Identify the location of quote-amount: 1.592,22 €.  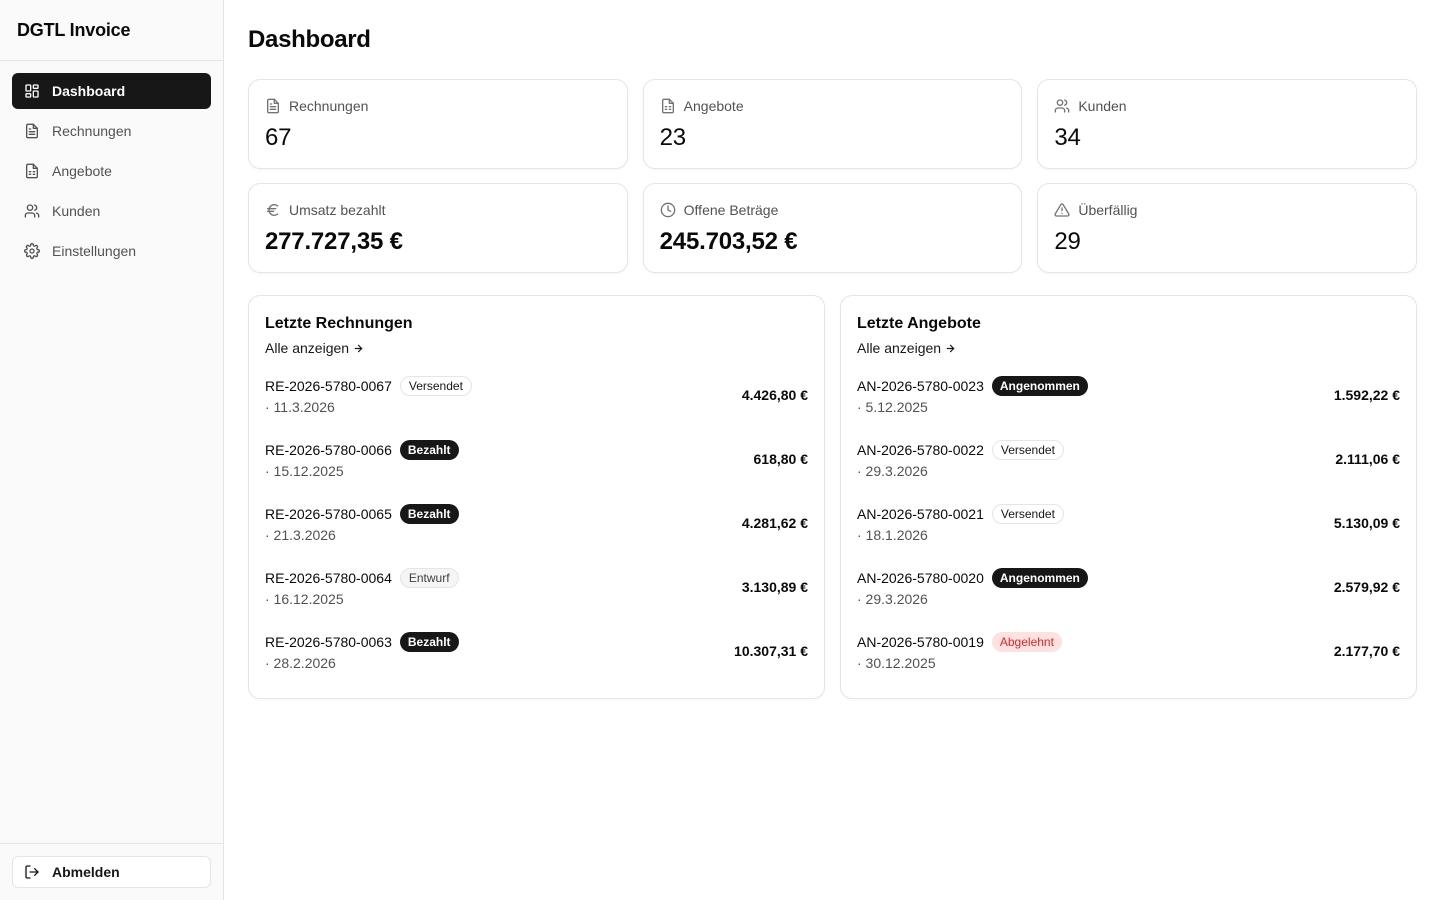
(1366, 395).